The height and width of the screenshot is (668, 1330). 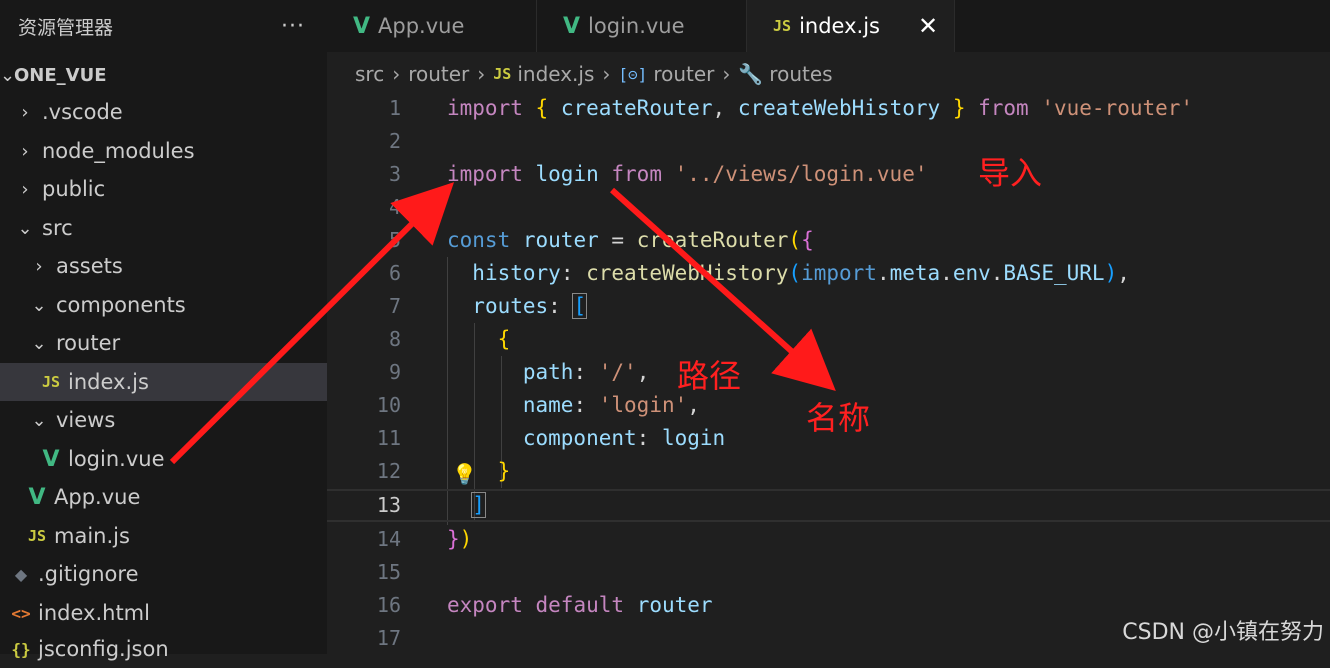 I want to click on annotation-name: 名称, so click(x=838, y=418).